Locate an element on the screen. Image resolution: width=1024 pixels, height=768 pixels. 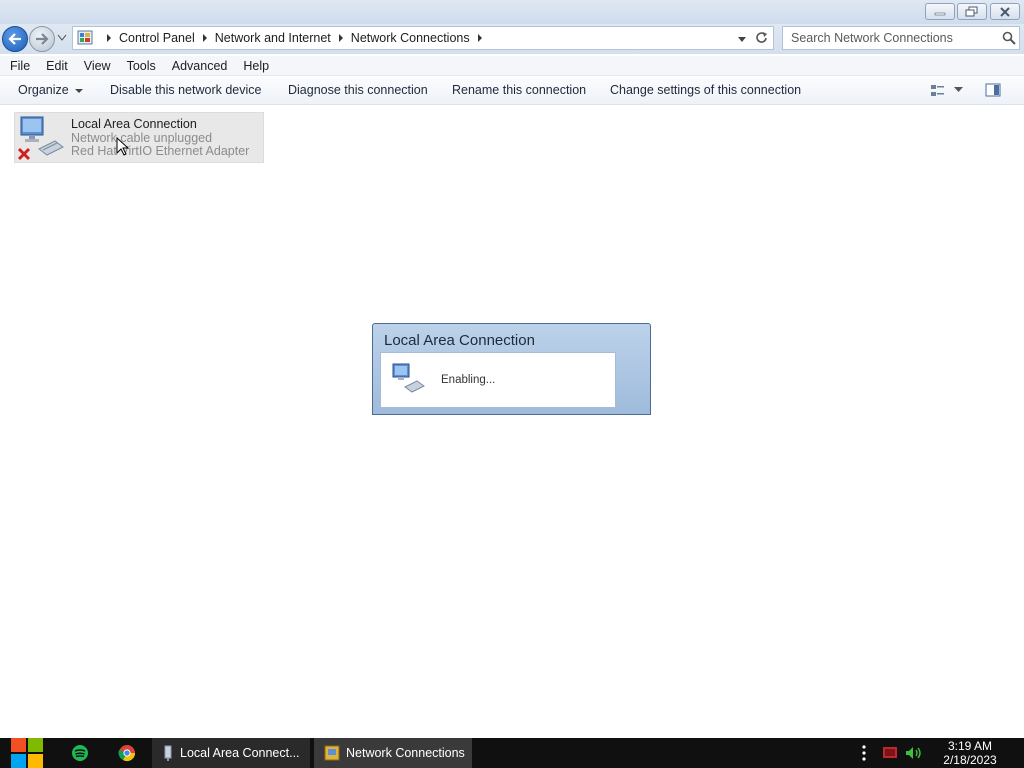
minimize-button is located at coordinates (940, 11).